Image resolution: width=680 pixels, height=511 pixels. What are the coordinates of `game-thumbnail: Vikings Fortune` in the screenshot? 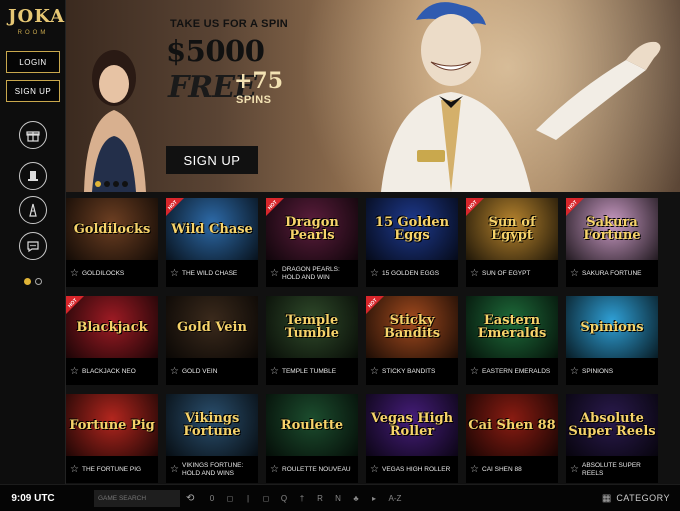 It's located at (212, 425).